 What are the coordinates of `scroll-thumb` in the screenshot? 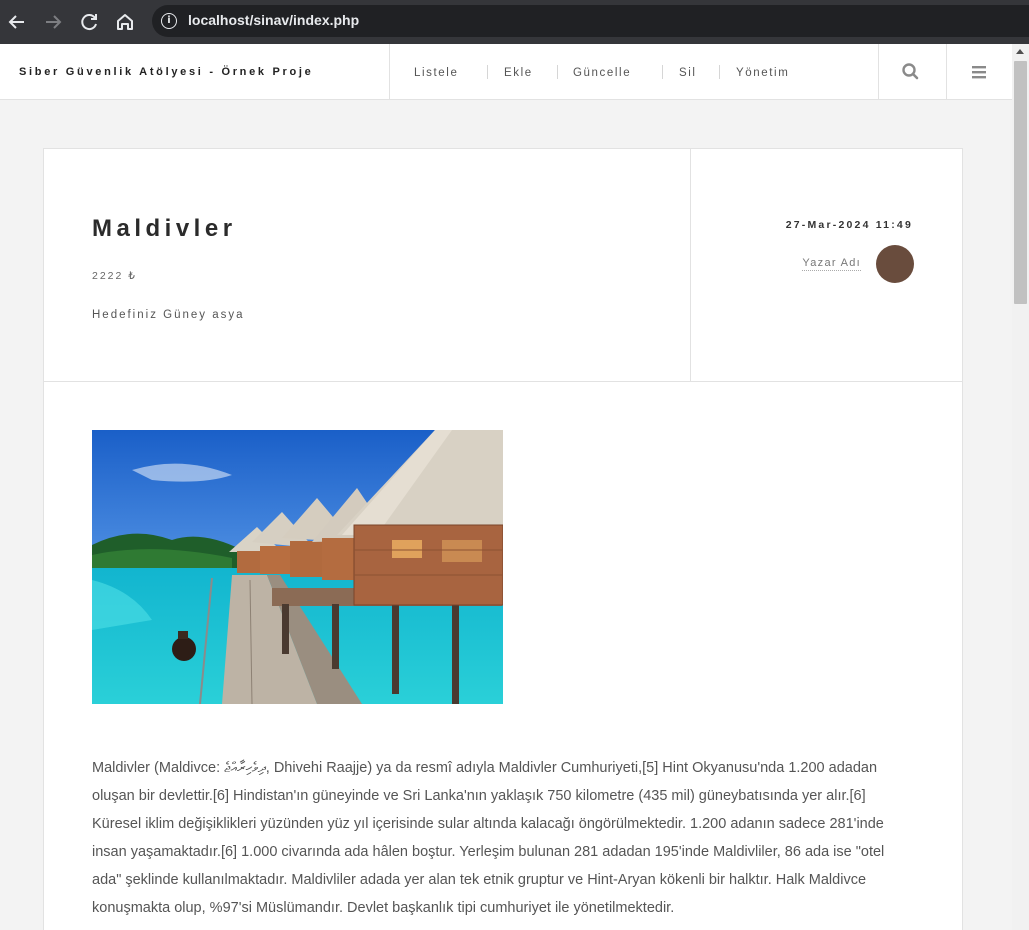 It's located at (1020, 182).